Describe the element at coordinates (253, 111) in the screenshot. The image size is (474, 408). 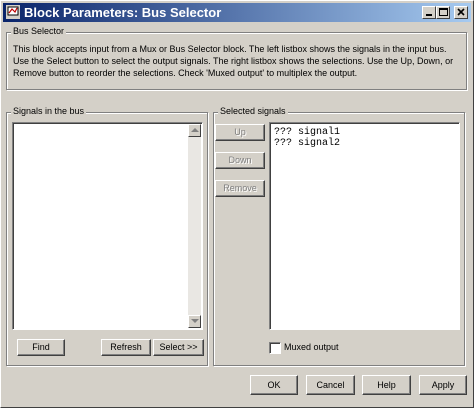
I see `selected-signals-legend: Selected signals` at that location.